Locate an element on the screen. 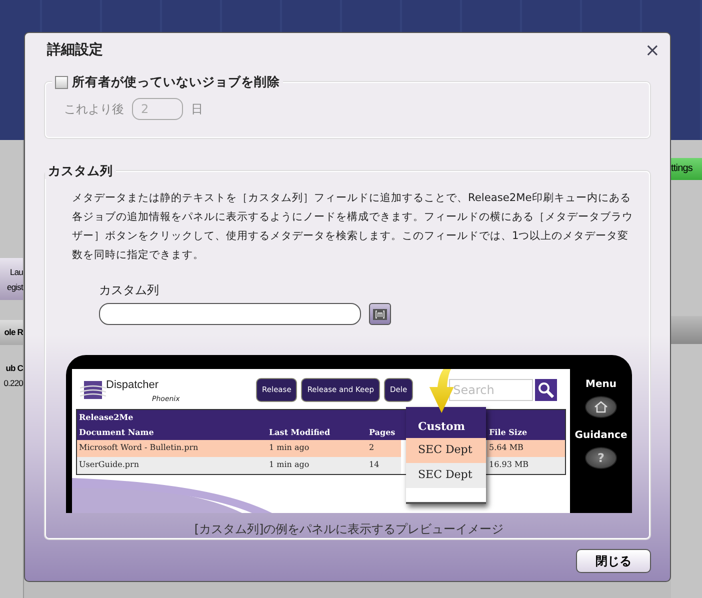  popup-header: Custom is located at coordinates (446, 422).